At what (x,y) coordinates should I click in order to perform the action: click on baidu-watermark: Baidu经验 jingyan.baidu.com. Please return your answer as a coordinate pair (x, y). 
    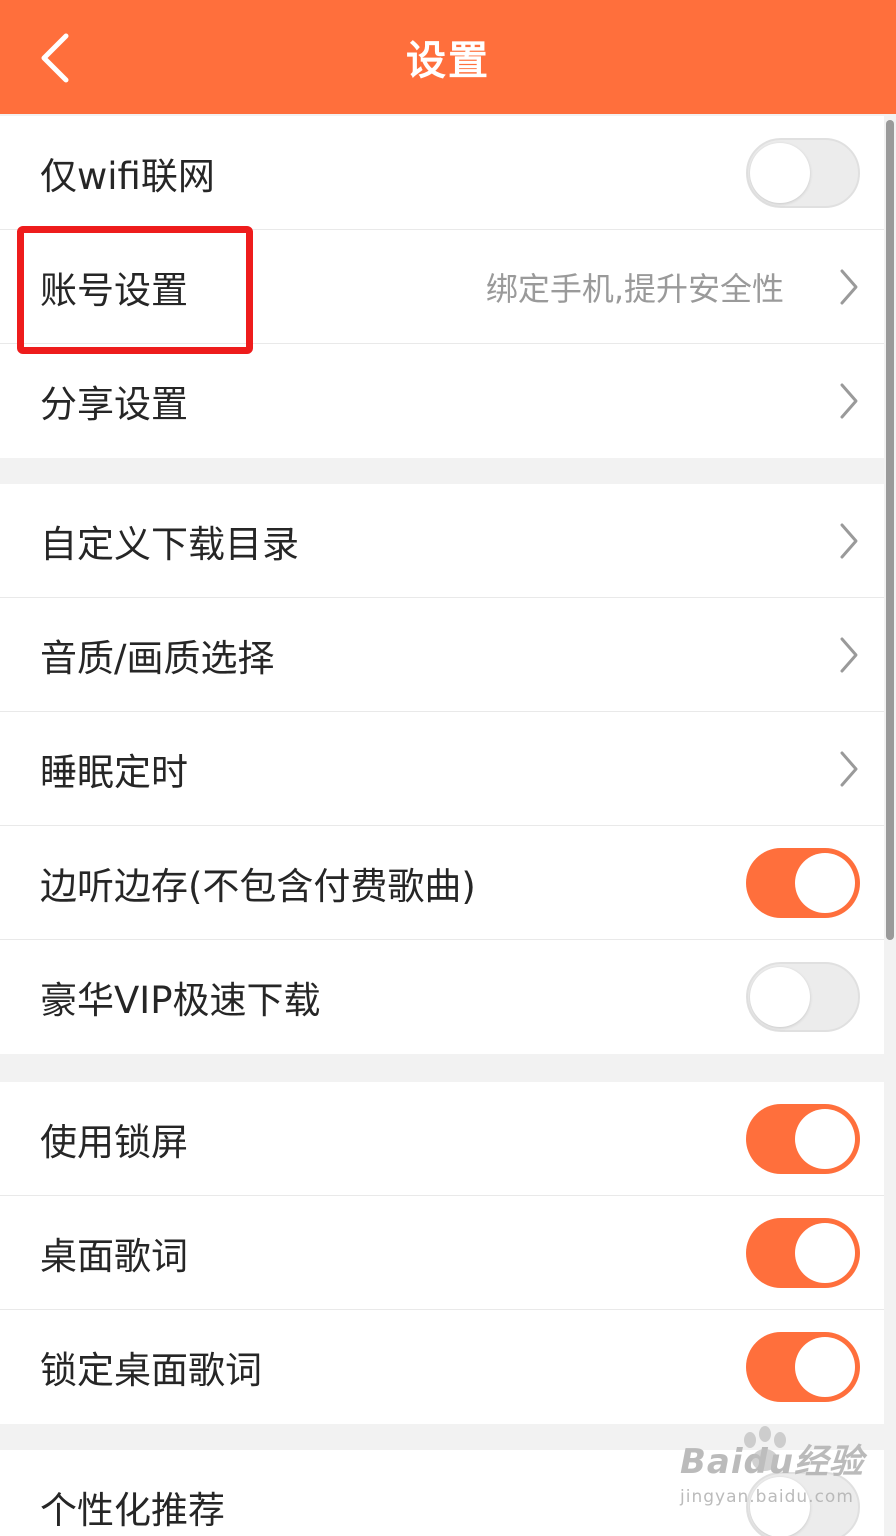
    Looking at the image, I should click on (785, 1475).